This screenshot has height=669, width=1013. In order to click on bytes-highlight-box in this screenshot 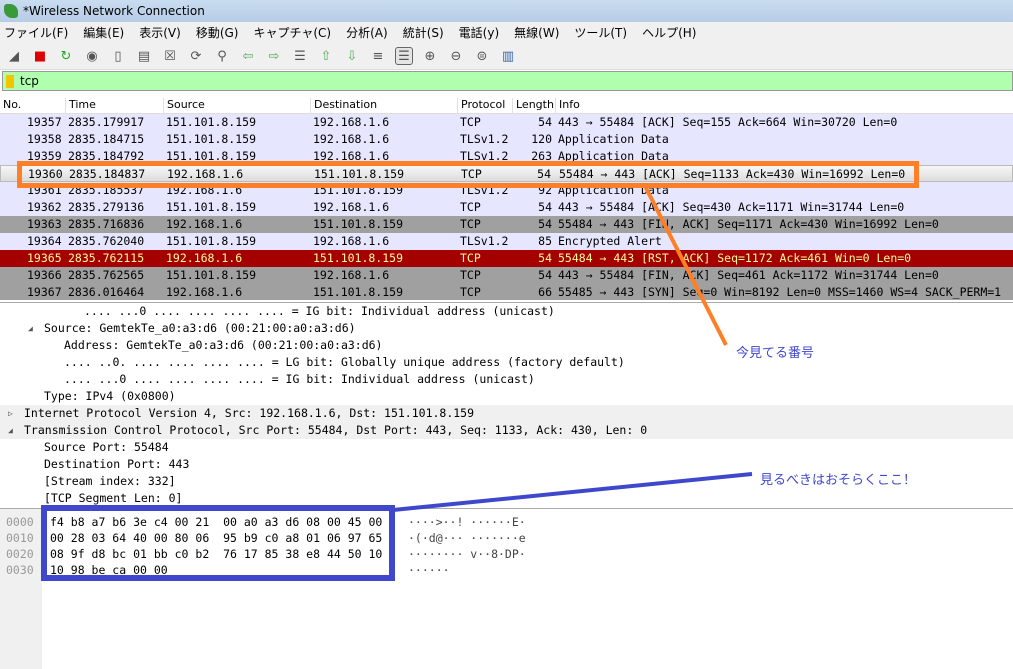, I will do `click(218, 543)`.